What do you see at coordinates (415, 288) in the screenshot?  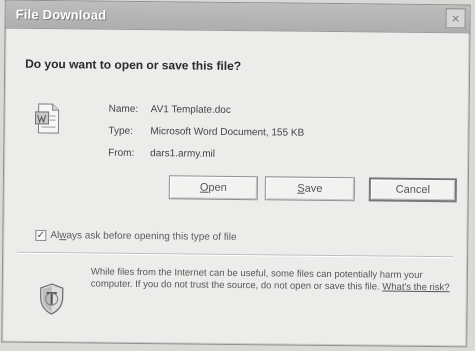 I see `whats-the-risk-link: What's the risk?` at bounding box center [415, 288].